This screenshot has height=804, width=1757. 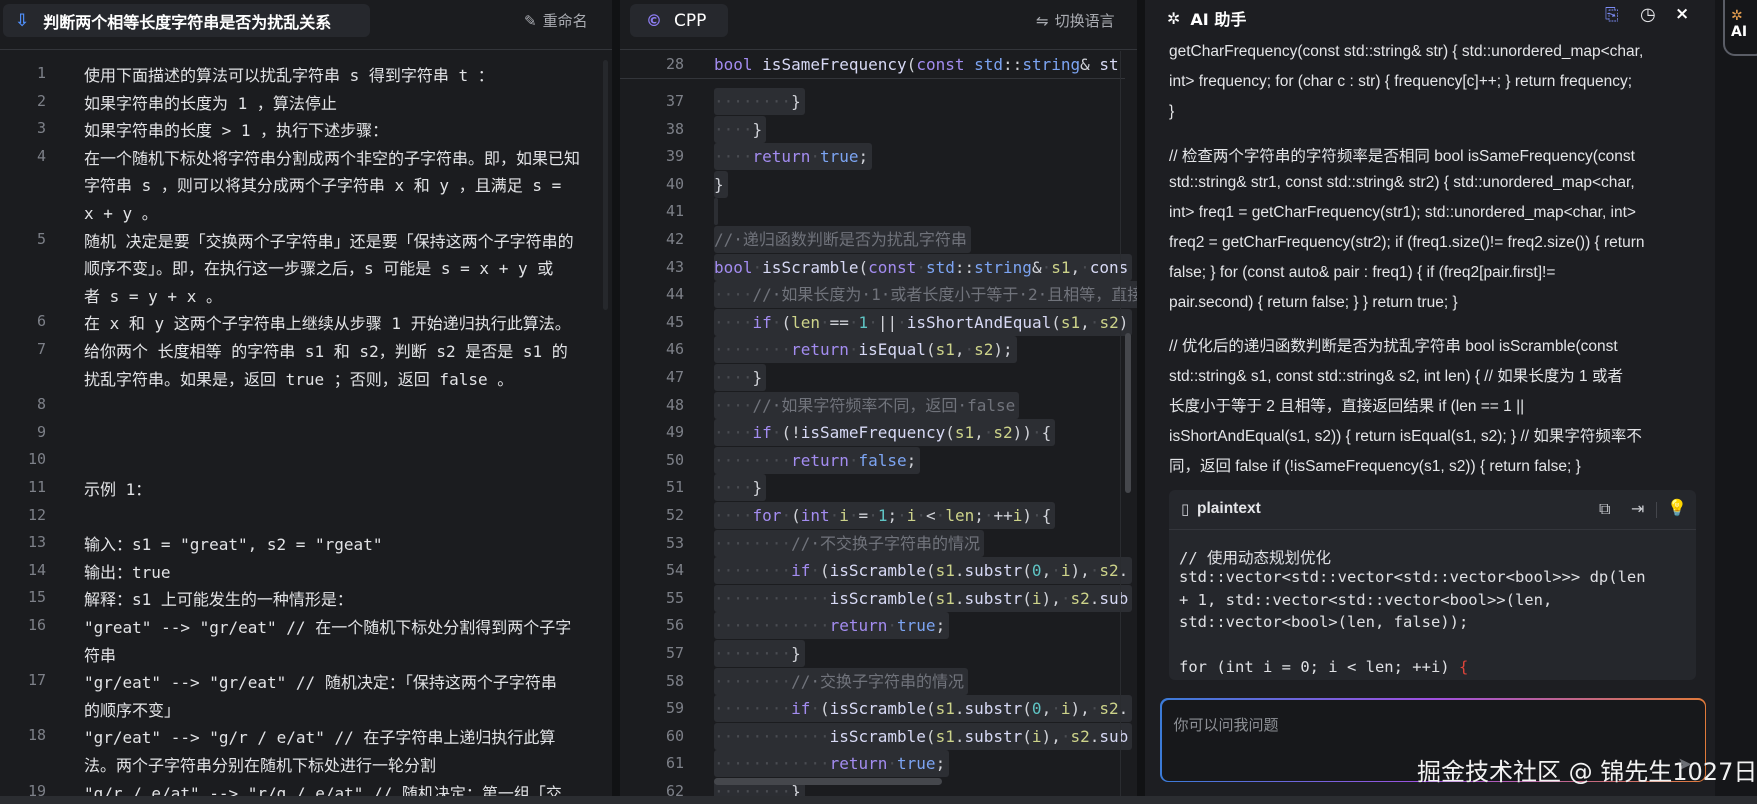 What do you see at coordinates (844, 322) in the screenshot?
I see `code-token: =` at bounding box center [844, 322].